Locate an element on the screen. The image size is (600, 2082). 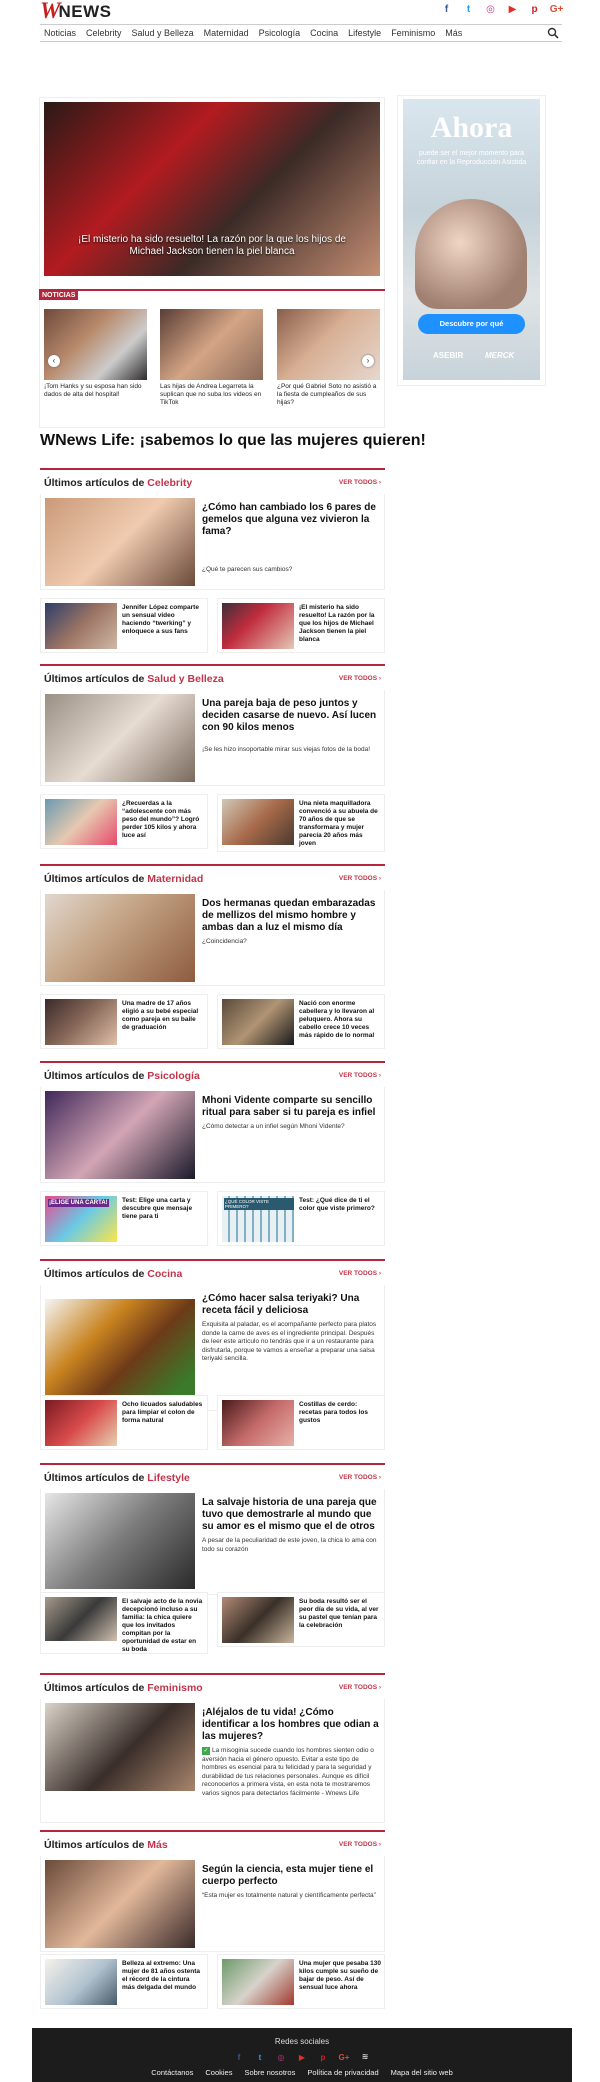
nav-item-noticias: Noticias is located at coordinates (60, 33).